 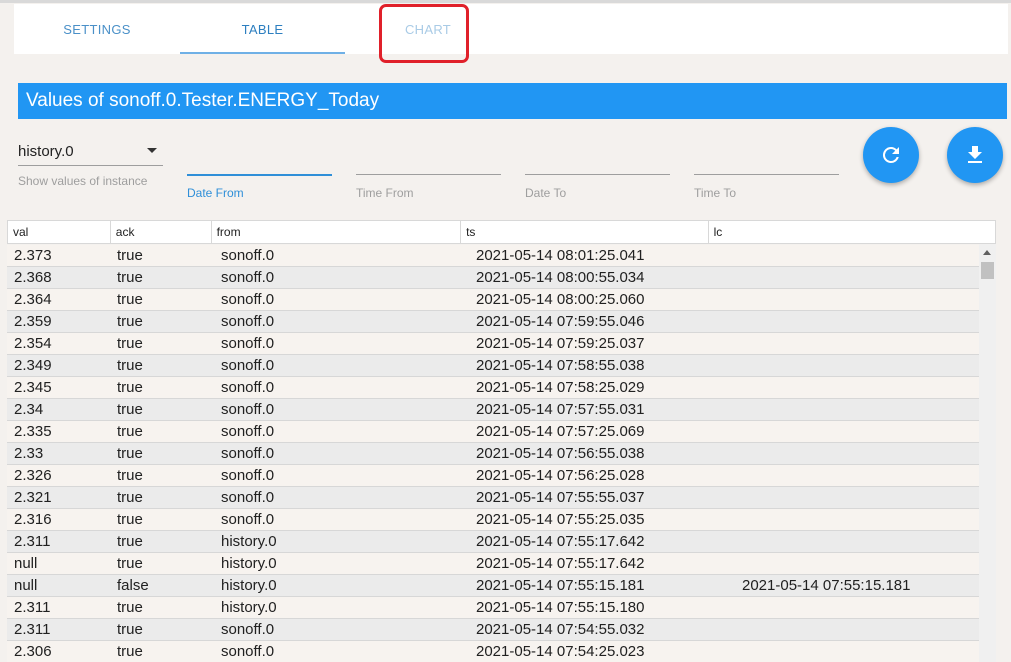 What do you see at coordinates (493, 651) in the screenshot?
I see `table-row: 2.306 true sonoff.0 2021-05-14 07:54:25.023` at bounding box center [493, 651].